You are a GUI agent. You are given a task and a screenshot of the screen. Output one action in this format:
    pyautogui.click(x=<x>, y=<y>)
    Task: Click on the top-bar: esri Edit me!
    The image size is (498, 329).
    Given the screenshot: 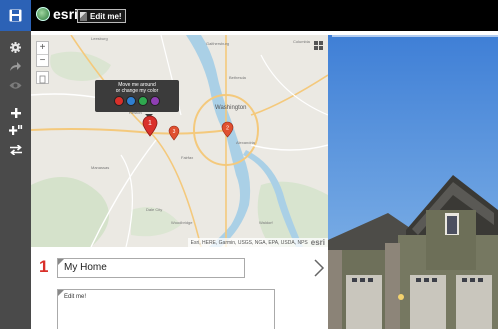 What is the action you would take?
    pyautogui.click(x=249, y=15)
    